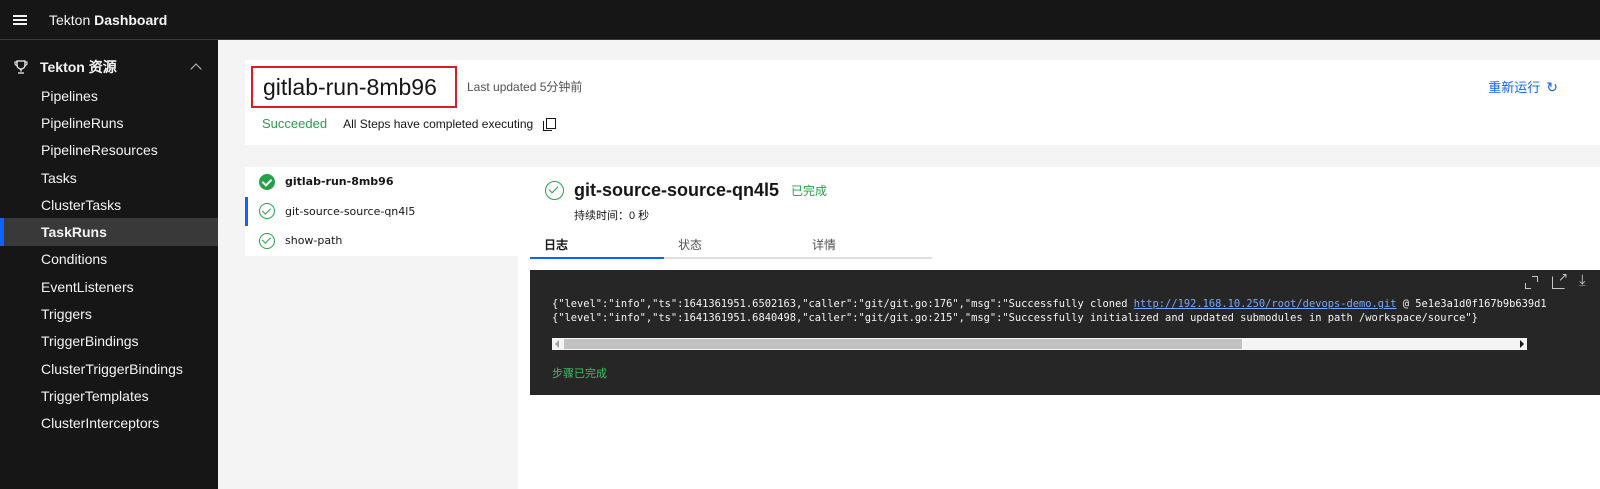  I want to click on task-tree-item-task: gitlab-run-8mb96, so click(384, 182).